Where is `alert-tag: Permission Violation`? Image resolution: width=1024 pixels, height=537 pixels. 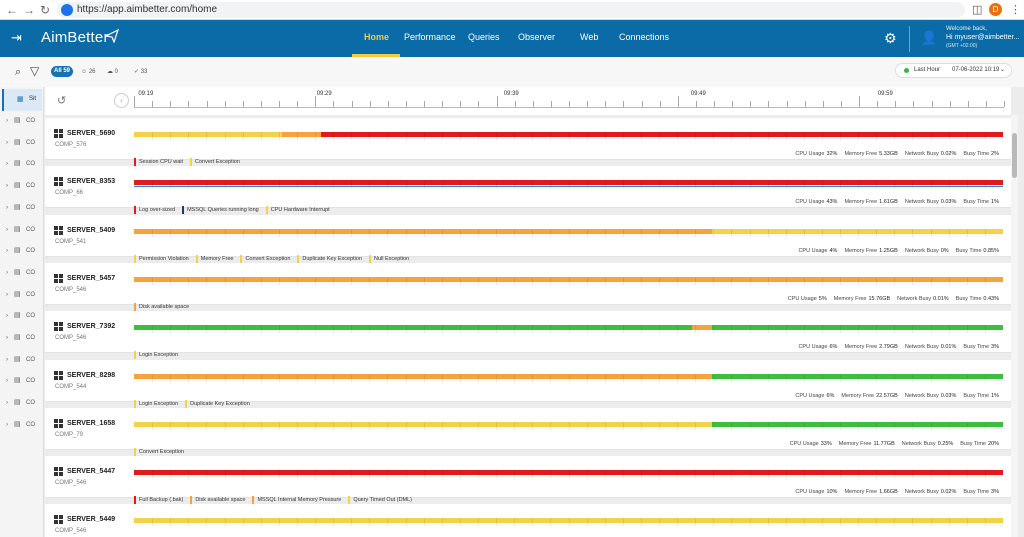
alert-tag: Permission Violation is located at coordinates (161, 258).